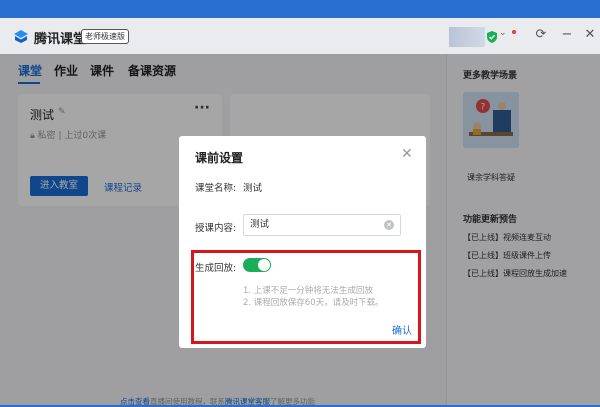  Describe the element at coordinates (300, 36) in the screenshot. I see `title-bar: 腾讯课堂 老师极速版 ⌄ ⟳ − ✕` at that location.